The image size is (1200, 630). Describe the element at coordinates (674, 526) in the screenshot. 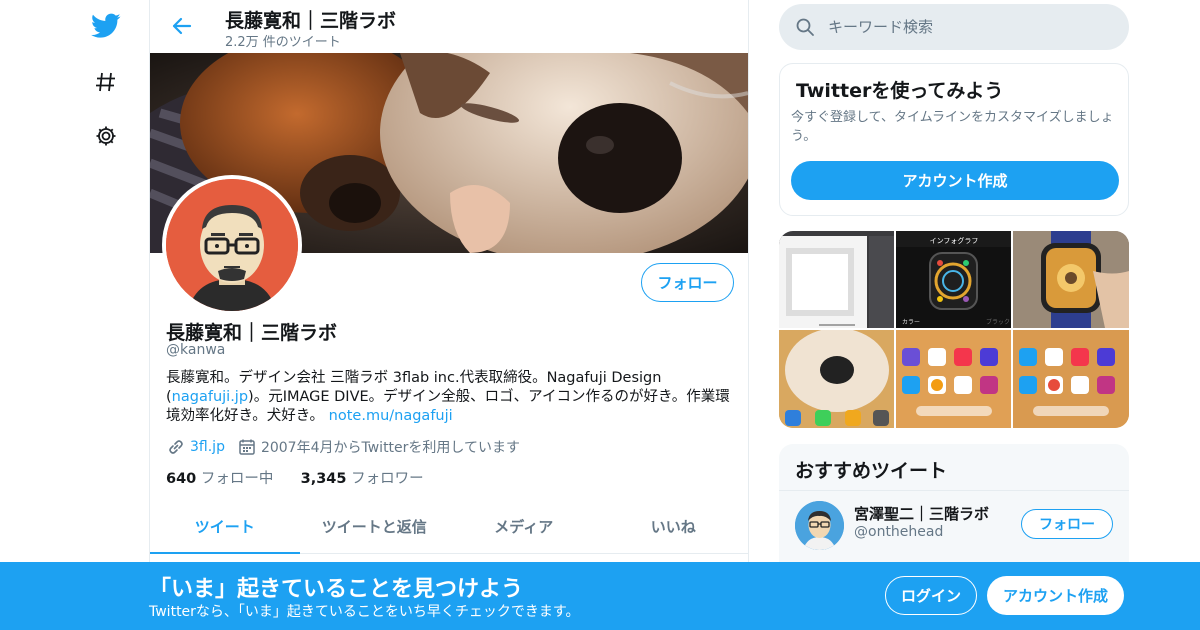

I see `tab-likes: いいね` at that location.